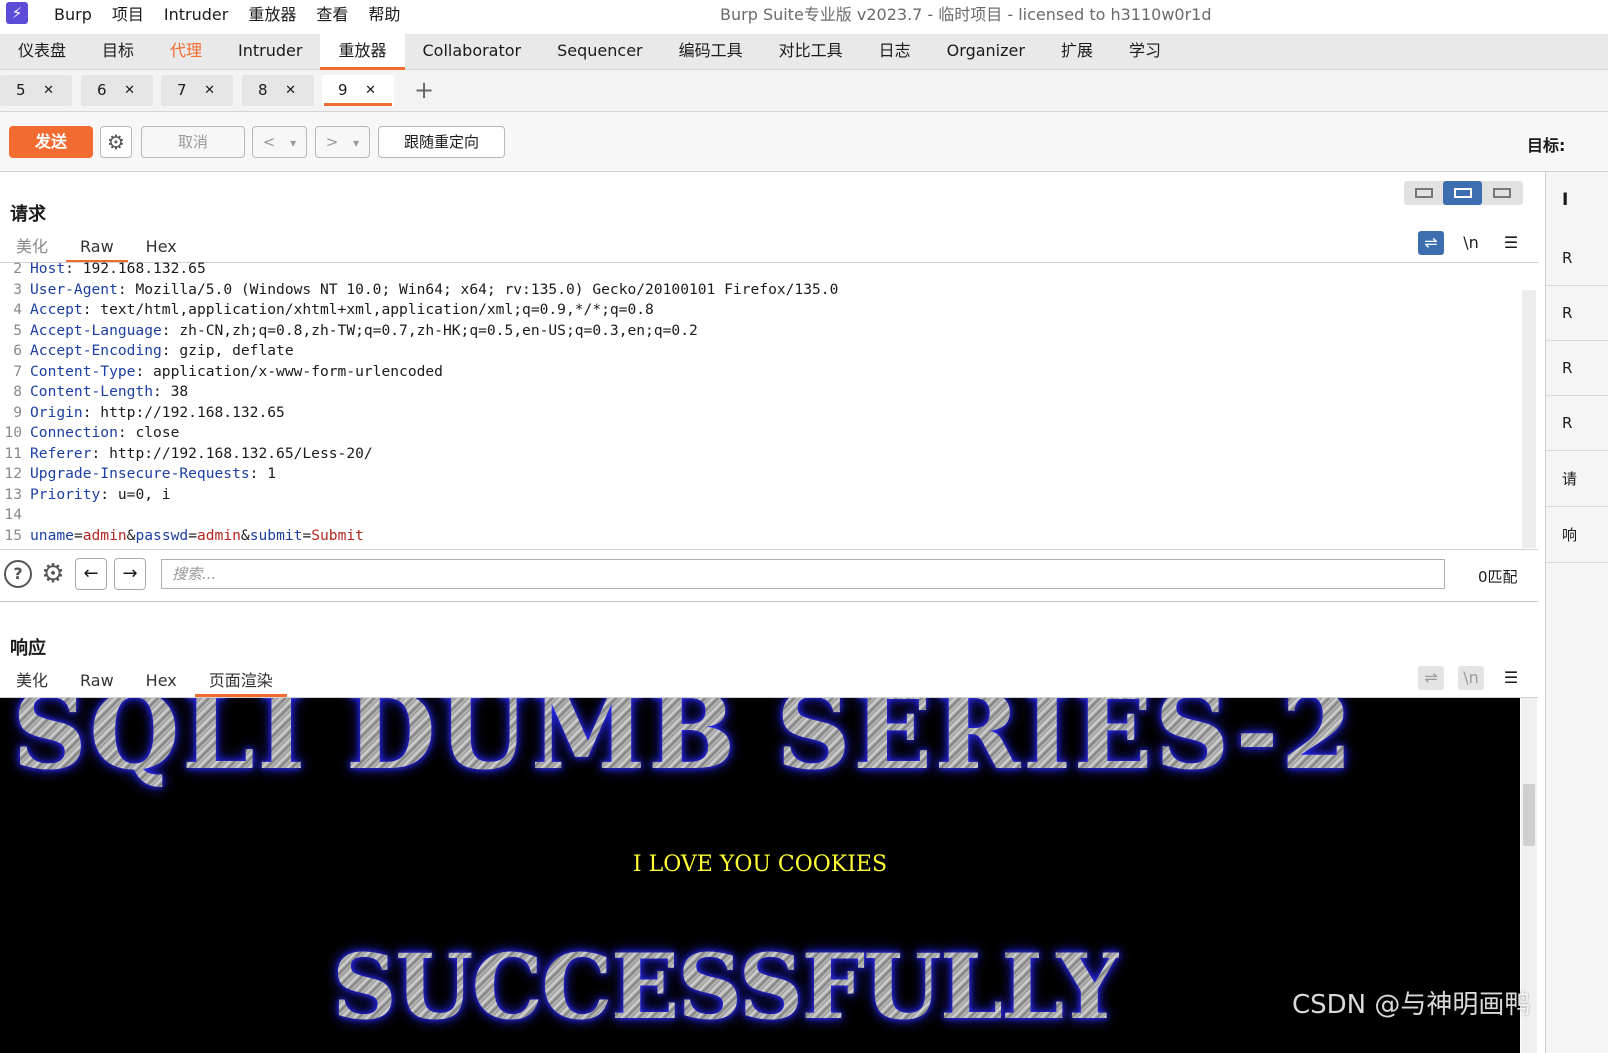 The image size is (1608, 1053). I want to click on header-value: http://192.168.132.65/Less-20/, so click(236, 453).